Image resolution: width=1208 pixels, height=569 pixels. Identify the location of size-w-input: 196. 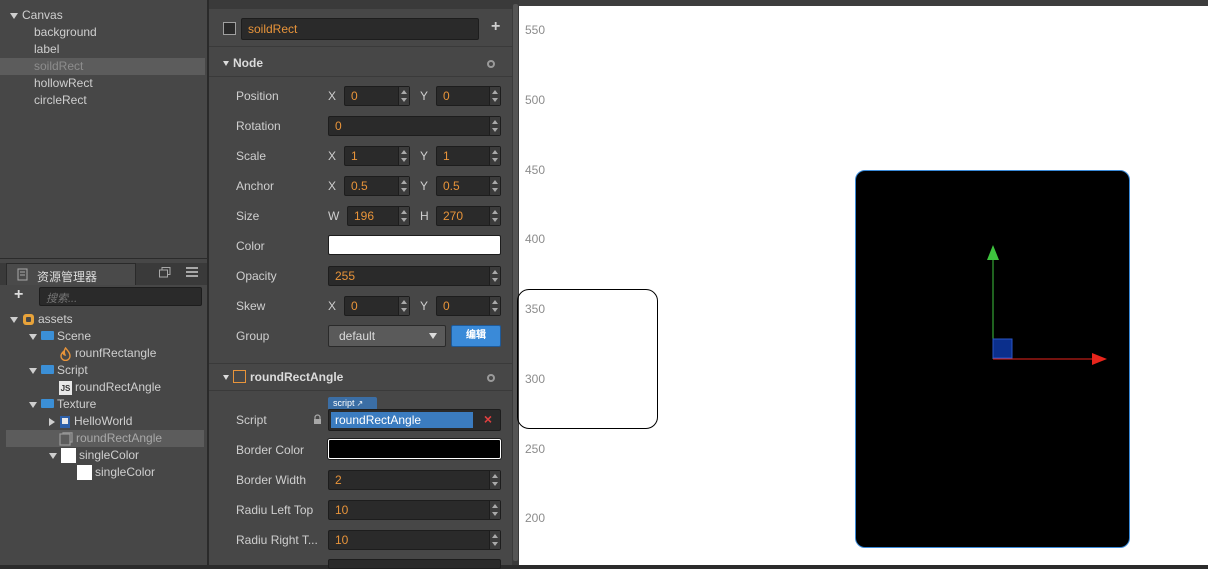
(378, 216).